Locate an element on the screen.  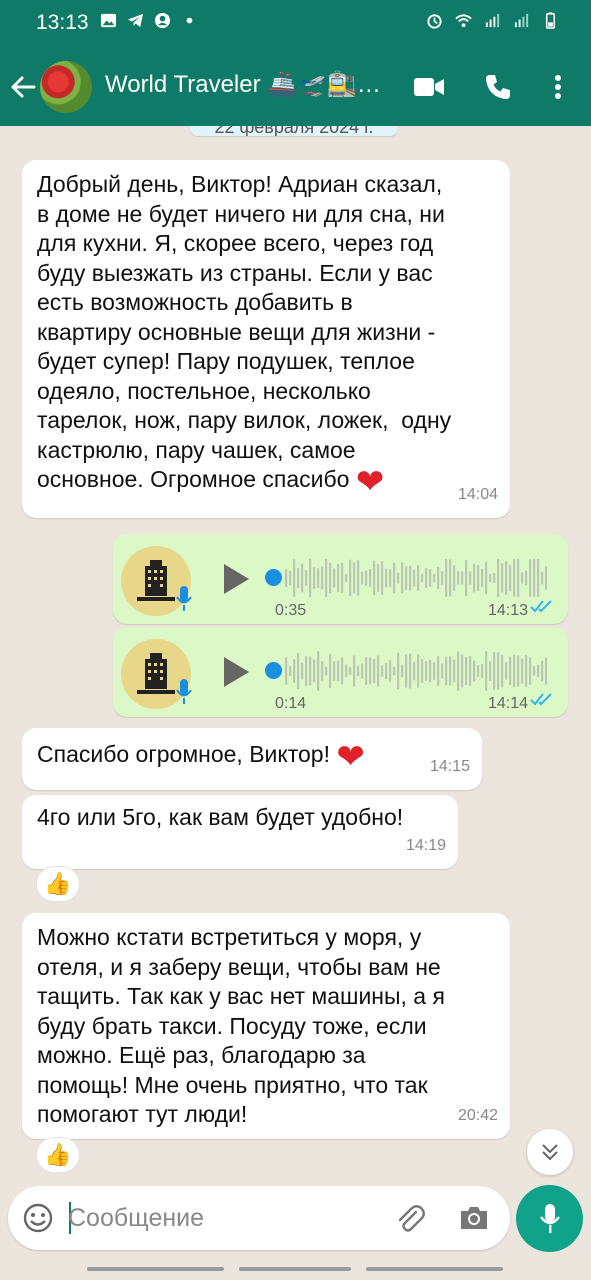
status-time: 13:13 is located at coordinates (62, 22).